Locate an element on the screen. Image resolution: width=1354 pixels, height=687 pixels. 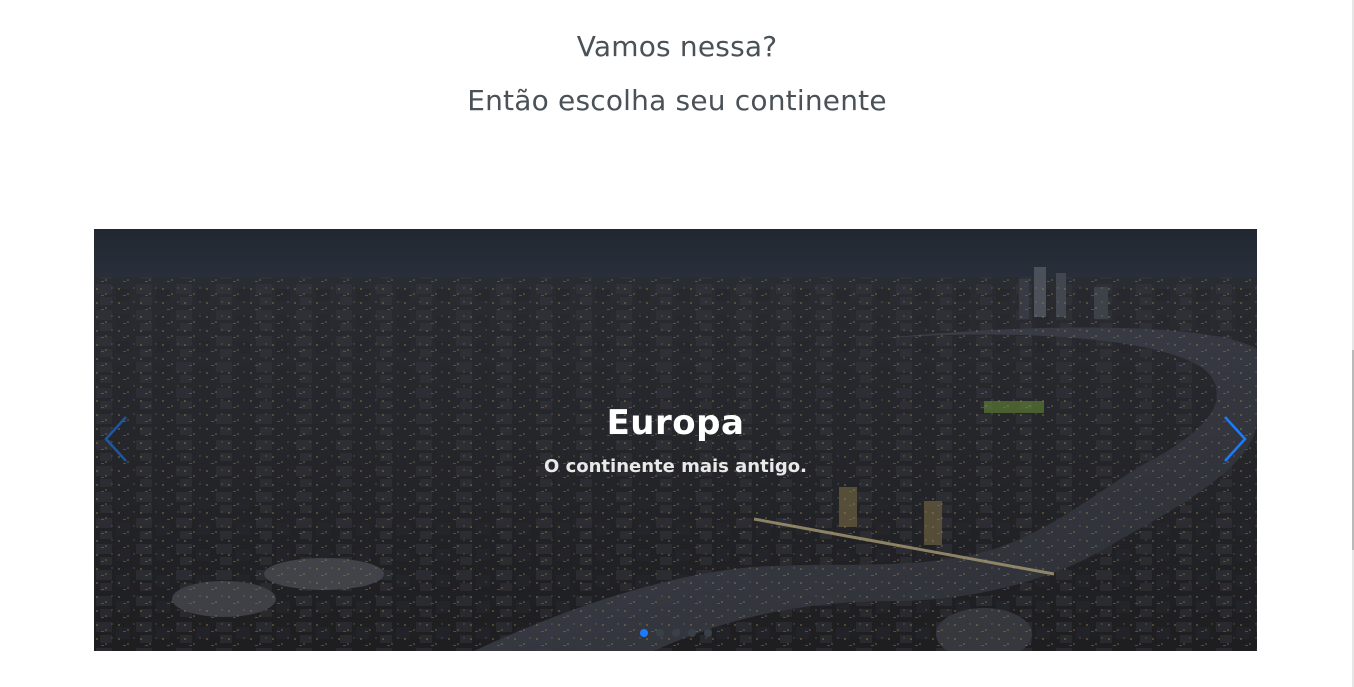
slide-subtitle: O continente mais antigo. is located at coordinates (675, 466).